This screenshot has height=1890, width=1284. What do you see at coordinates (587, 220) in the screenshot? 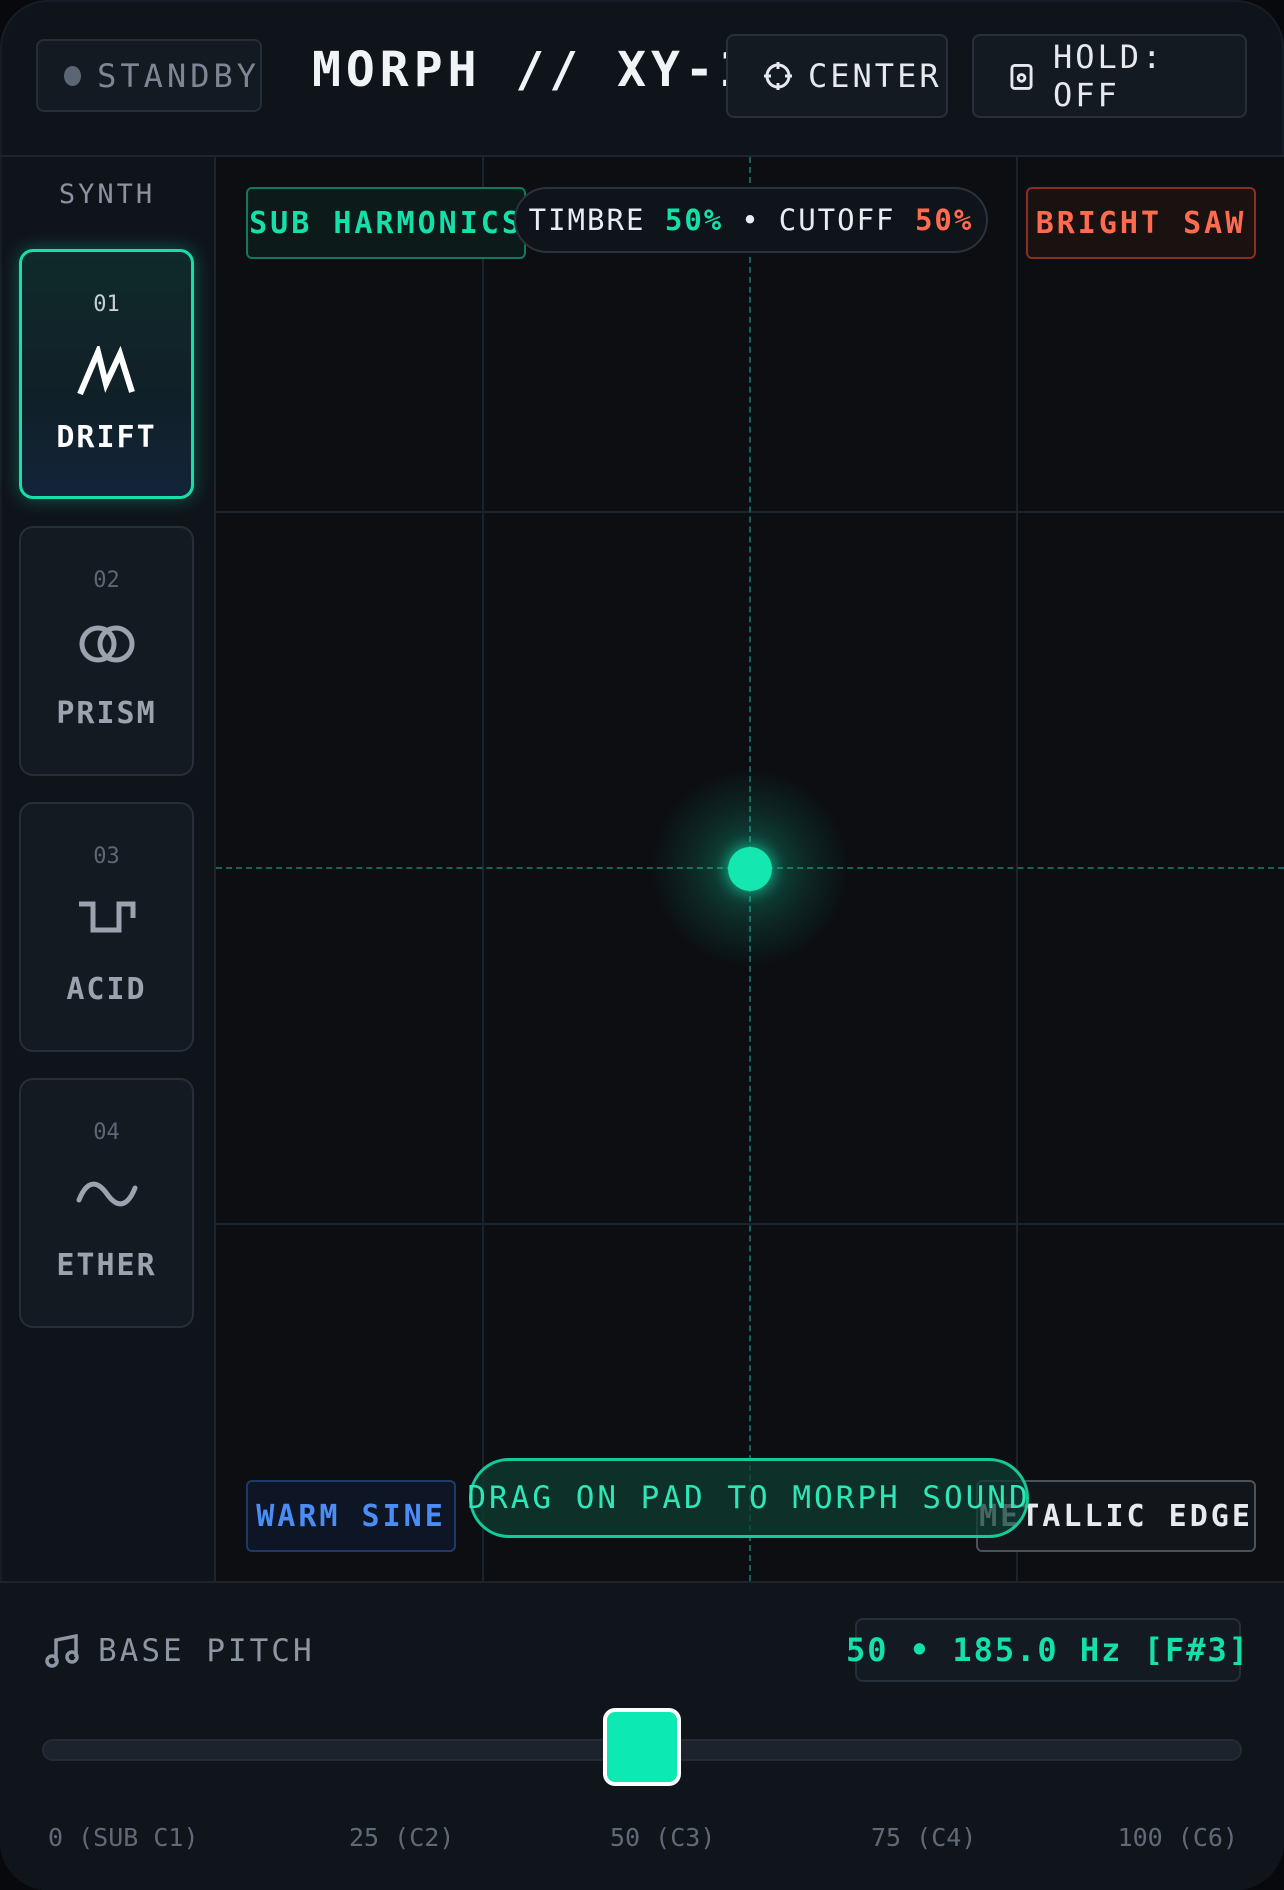
I see `timbre-label: TIMBRE` at bounding box center [587, 220].